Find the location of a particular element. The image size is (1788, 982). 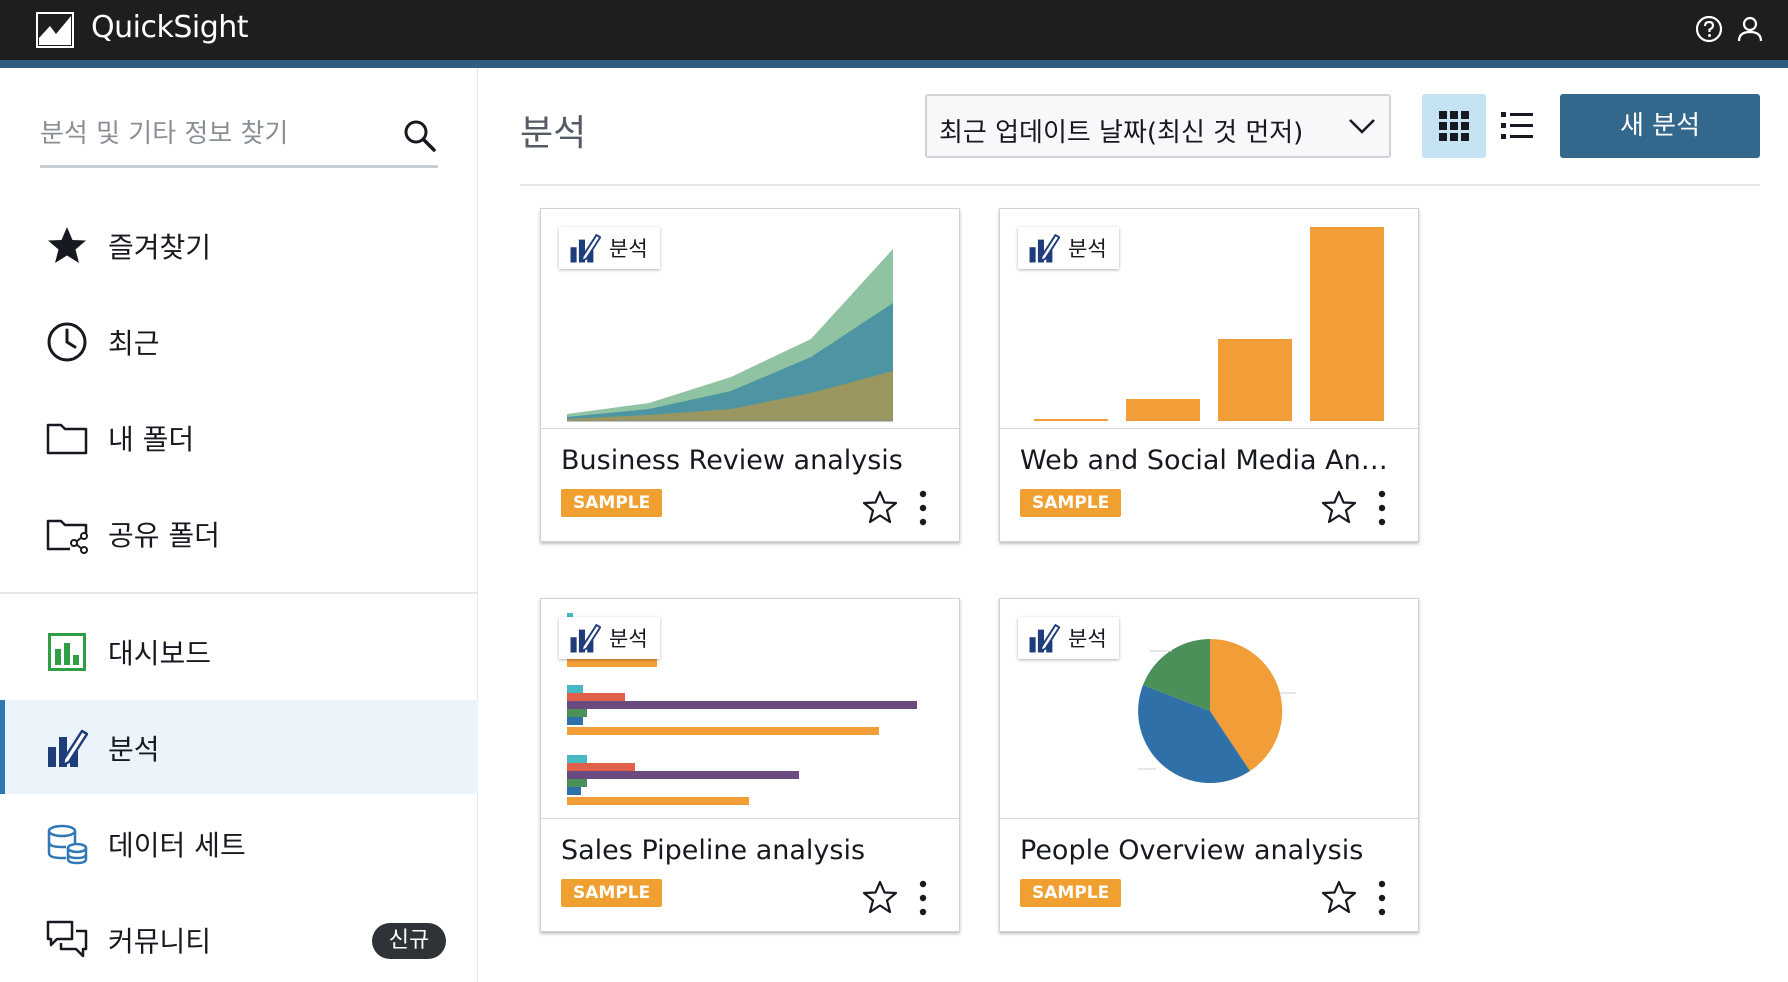

sidebar-item-label: 대시보드 is located at coordinates (160, 653).